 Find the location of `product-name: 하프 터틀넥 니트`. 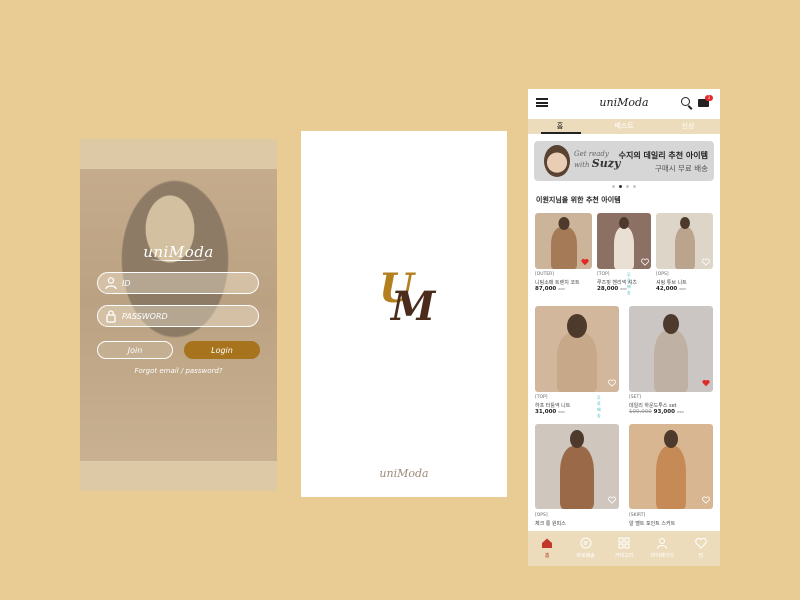

product-name: 하프 터틀넥 니트 is located at coordinates (553, 406).